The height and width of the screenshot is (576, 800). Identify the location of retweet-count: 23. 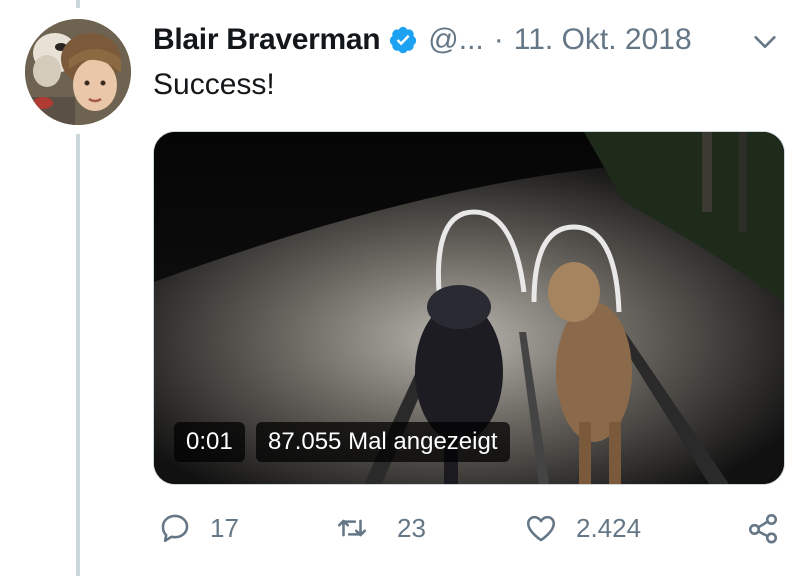
(411, 527).